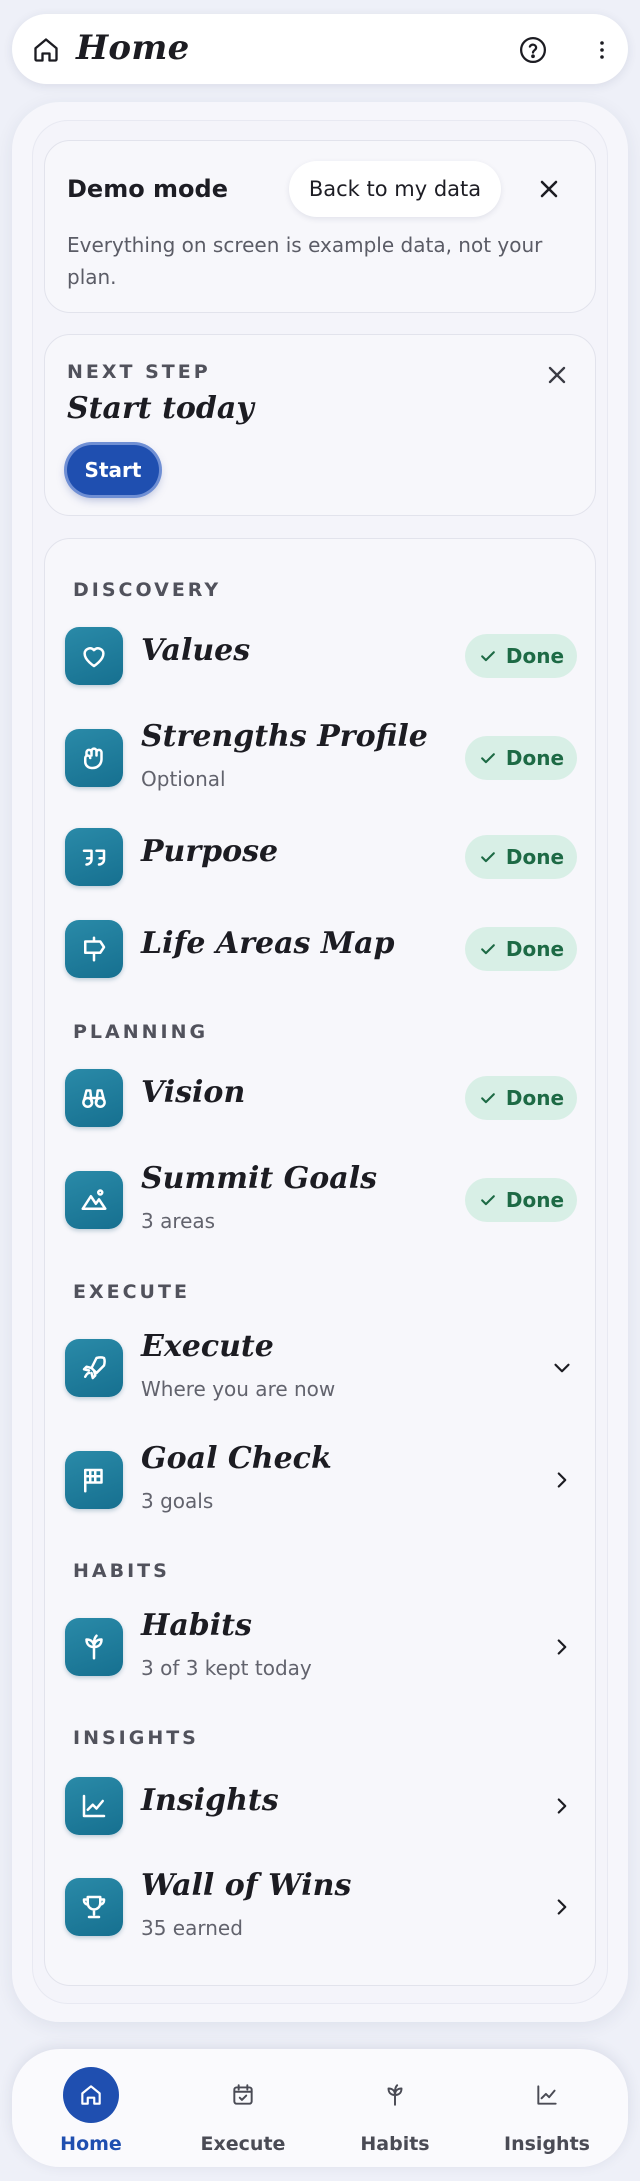 This screenshot has height=2181, width=640. What do you see at coordinates (94, 949) in the screenshot?
I see `signpost-icon` at bounding box center [94, 949].